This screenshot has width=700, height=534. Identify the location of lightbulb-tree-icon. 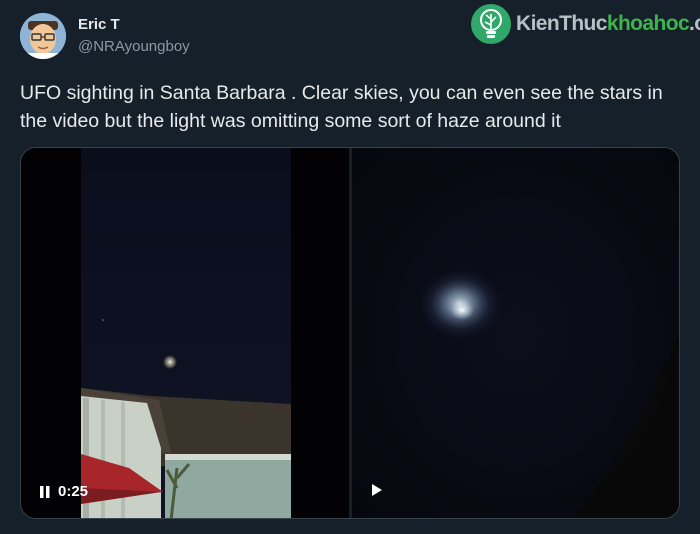
(491, 24).